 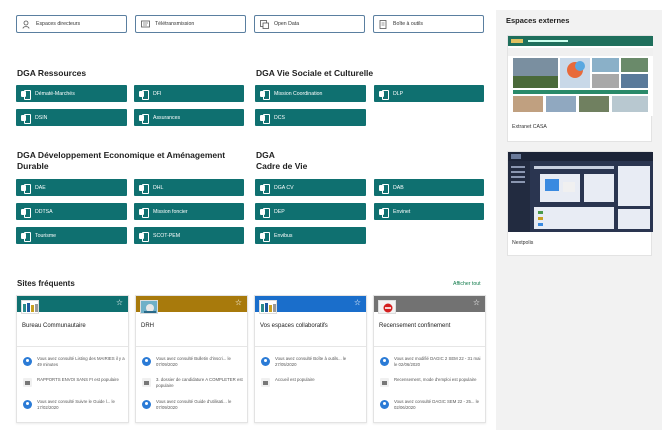 What do you see at coordinates (298, 93) in the screenshot?
I see `tile-label: Mission Coordination` at bounding box center [298, 93].